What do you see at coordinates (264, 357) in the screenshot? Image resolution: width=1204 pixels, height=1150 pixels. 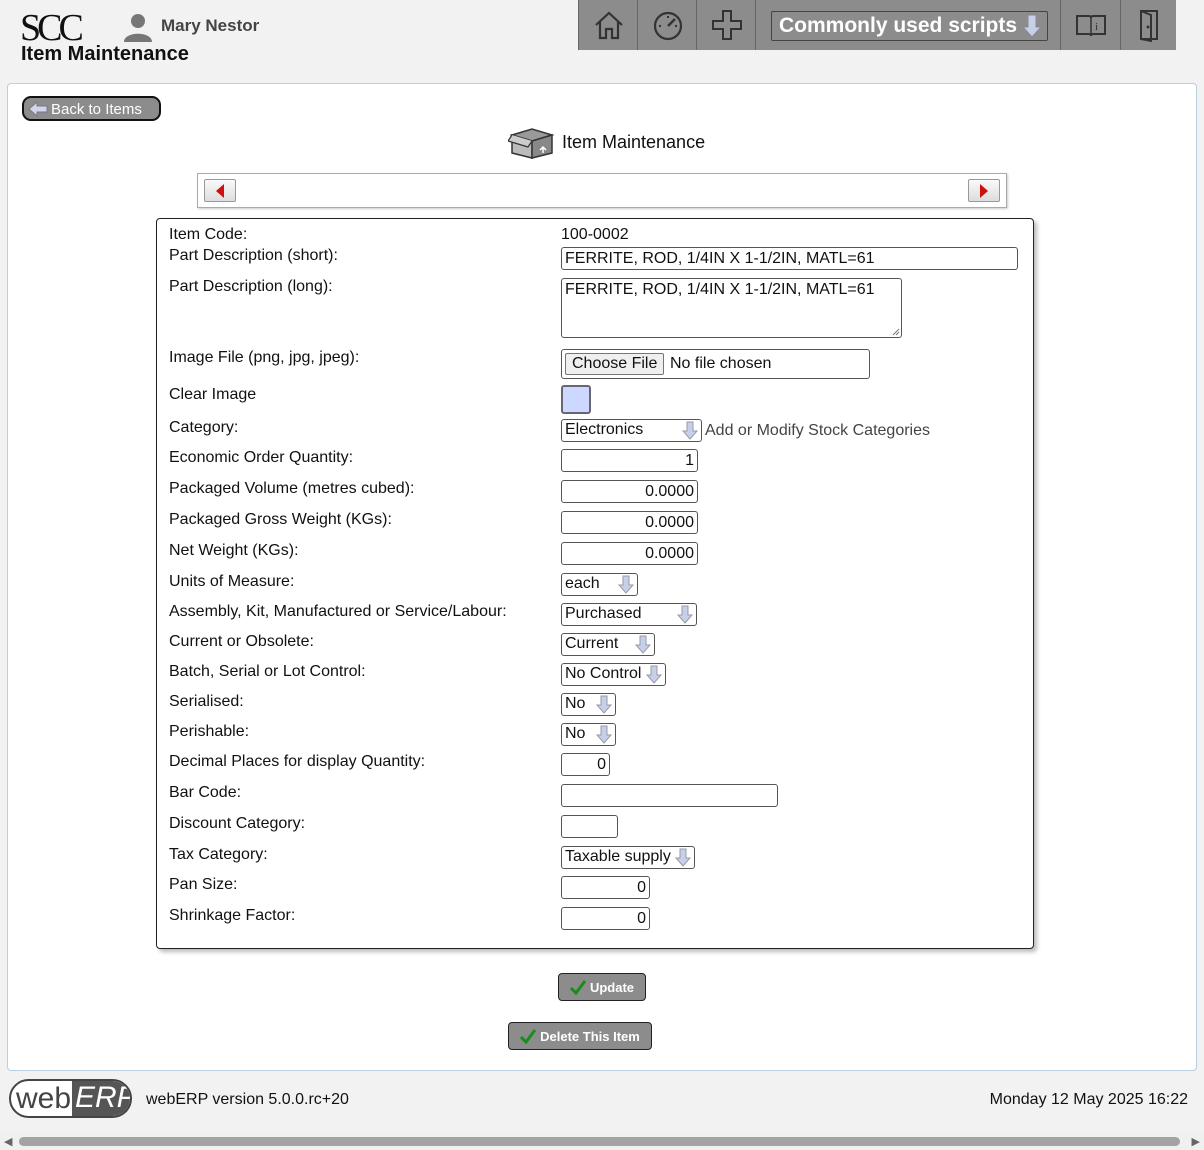 I see `image-file-label: Image File (png, jpg, jpeg):` at bounding box center [264, 357].